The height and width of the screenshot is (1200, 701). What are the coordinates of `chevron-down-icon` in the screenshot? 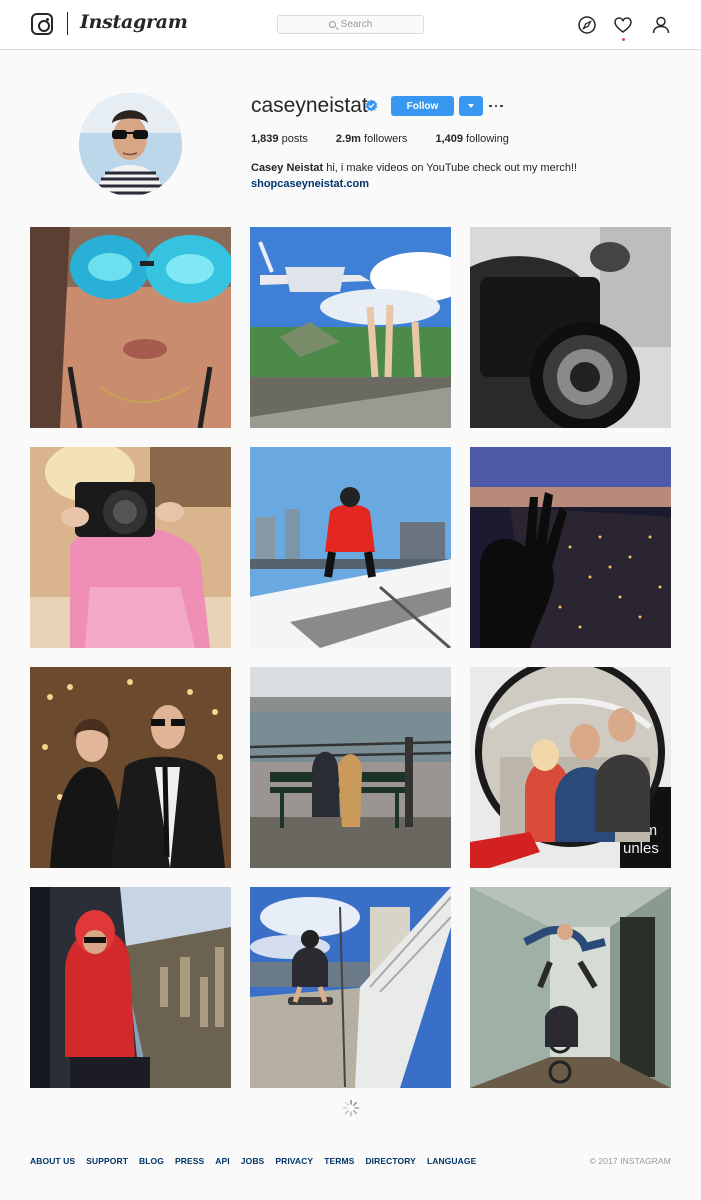 It's located at (471, 106).